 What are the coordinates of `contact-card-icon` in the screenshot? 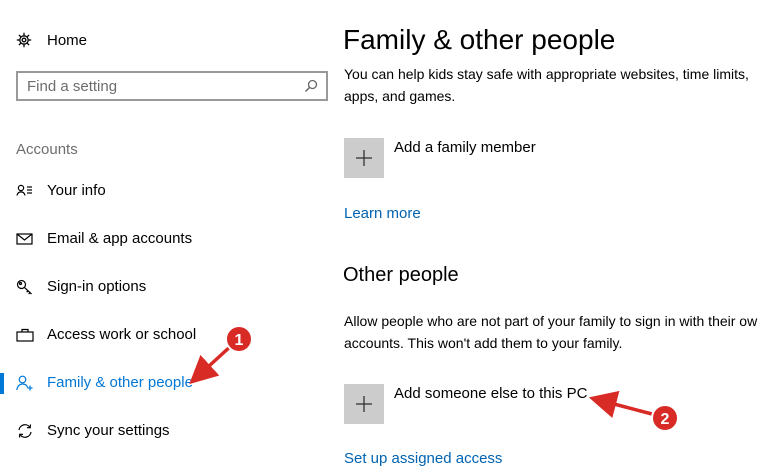 It's located at (24, 190).